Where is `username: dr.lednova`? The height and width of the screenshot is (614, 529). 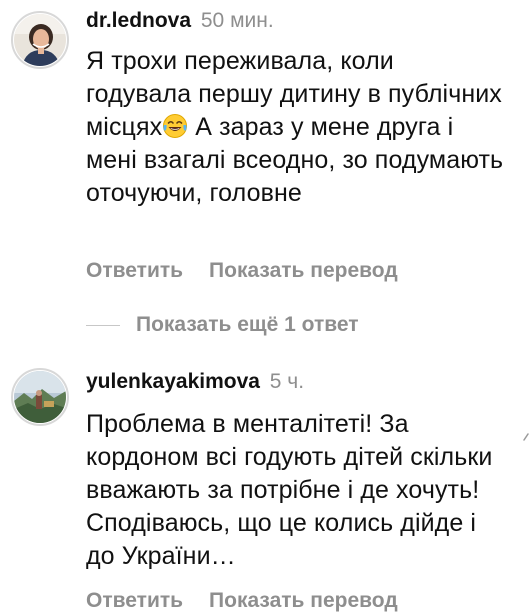 username: dr.lednova is located at coordinates (138, 20).